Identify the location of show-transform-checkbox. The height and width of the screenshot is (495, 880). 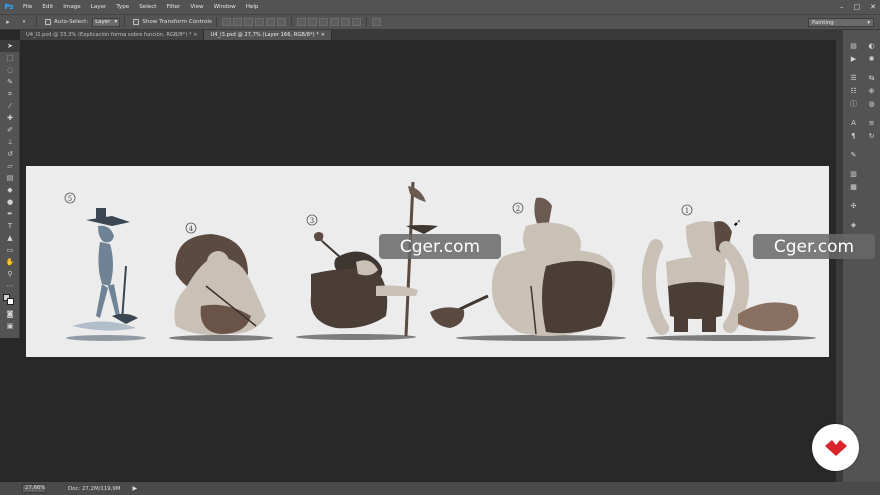
(136, 22).